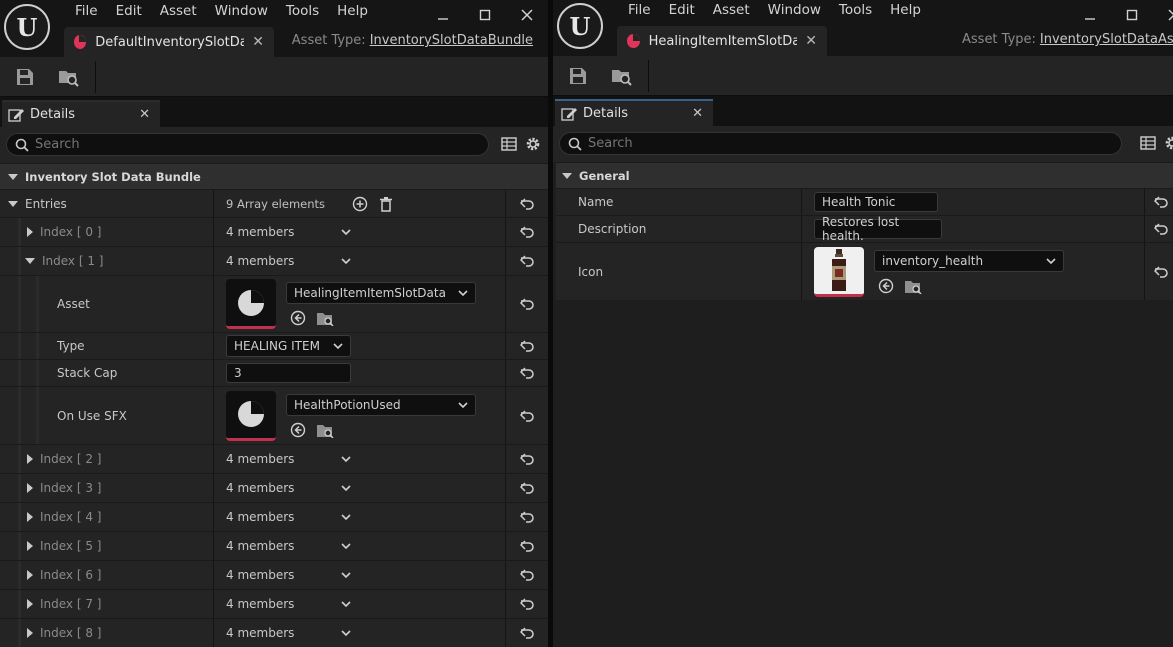 The width and height of the screenshot is (1173, 647). What do you see at coordinates (876, 202) in the screenshot?
I see `name-input: Health Tonic` at bounding box center [876, 202].